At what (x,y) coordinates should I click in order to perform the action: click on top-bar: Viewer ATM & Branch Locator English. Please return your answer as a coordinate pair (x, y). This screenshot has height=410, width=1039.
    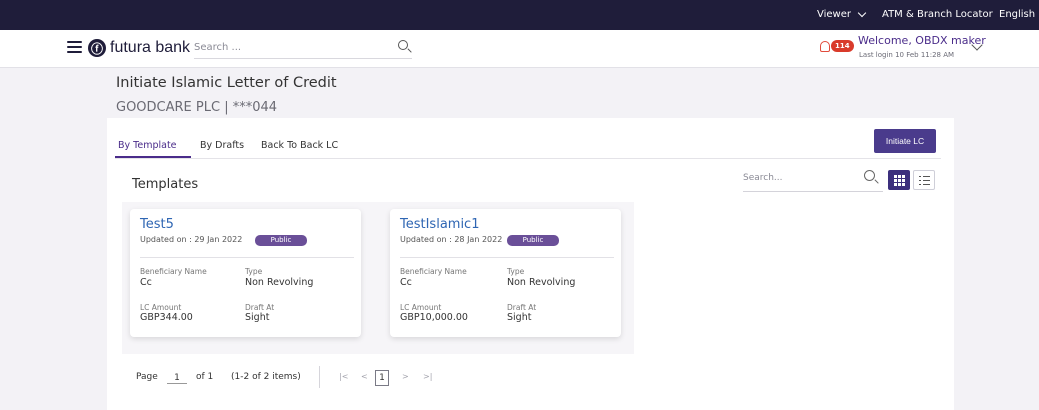
    Looking at the image, I should click on (519, 15).